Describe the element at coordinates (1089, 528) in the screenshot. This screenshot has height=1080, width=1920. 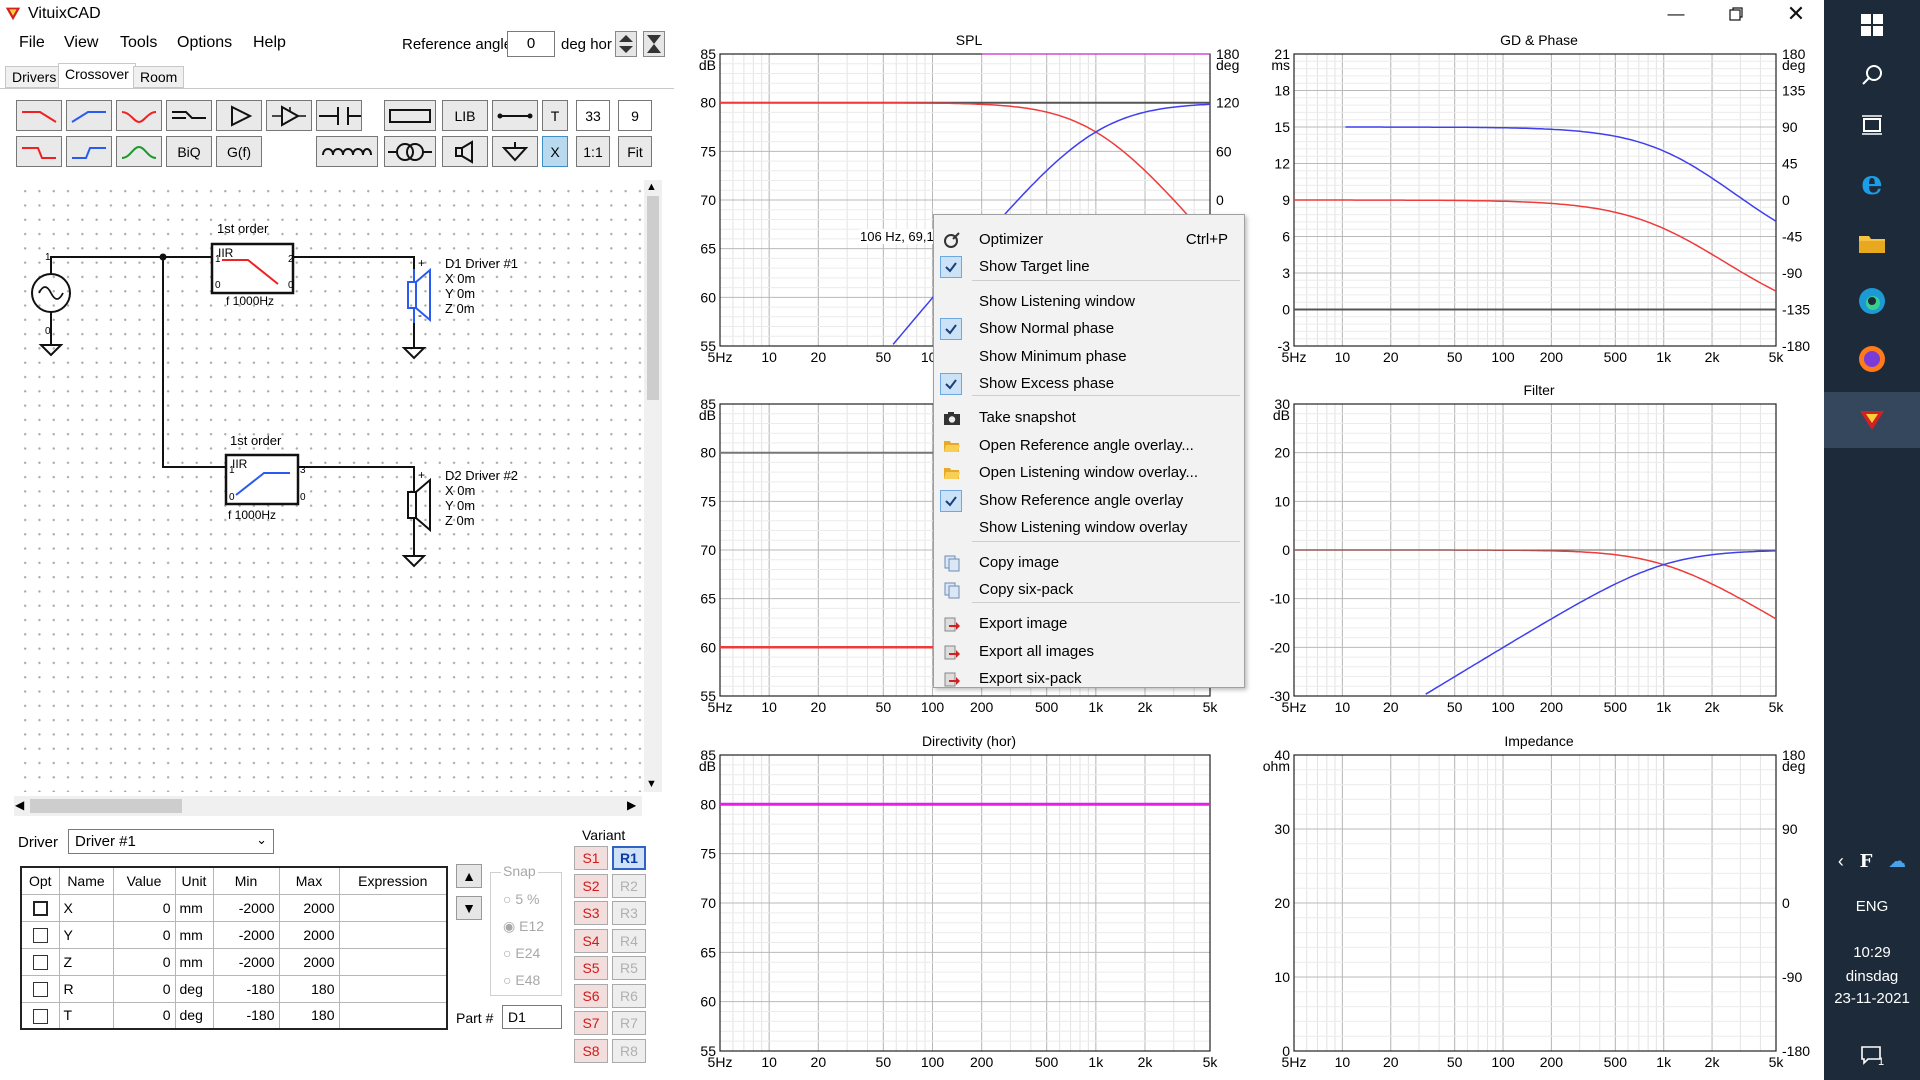
I see `menu-item-show-listening-window-overlay: Show Listening window overlay` at that location.